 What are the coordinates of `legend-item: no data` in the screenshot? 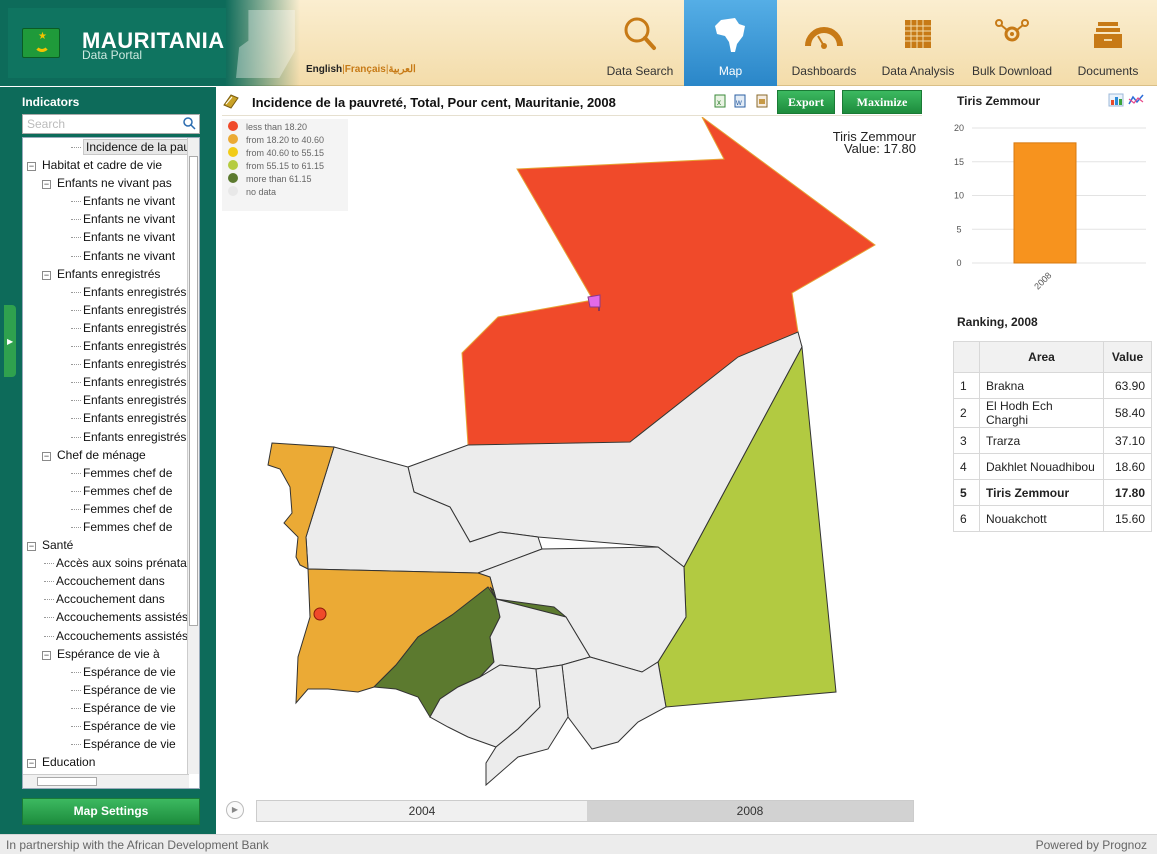 It's located at (285, 192).